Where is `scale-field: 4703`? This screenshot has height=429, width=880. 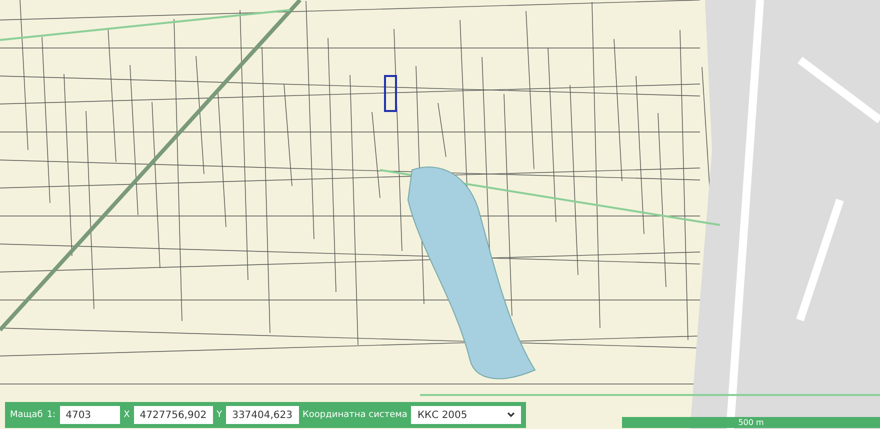 scale-field: 4703 is located at coordinates (90, 415).